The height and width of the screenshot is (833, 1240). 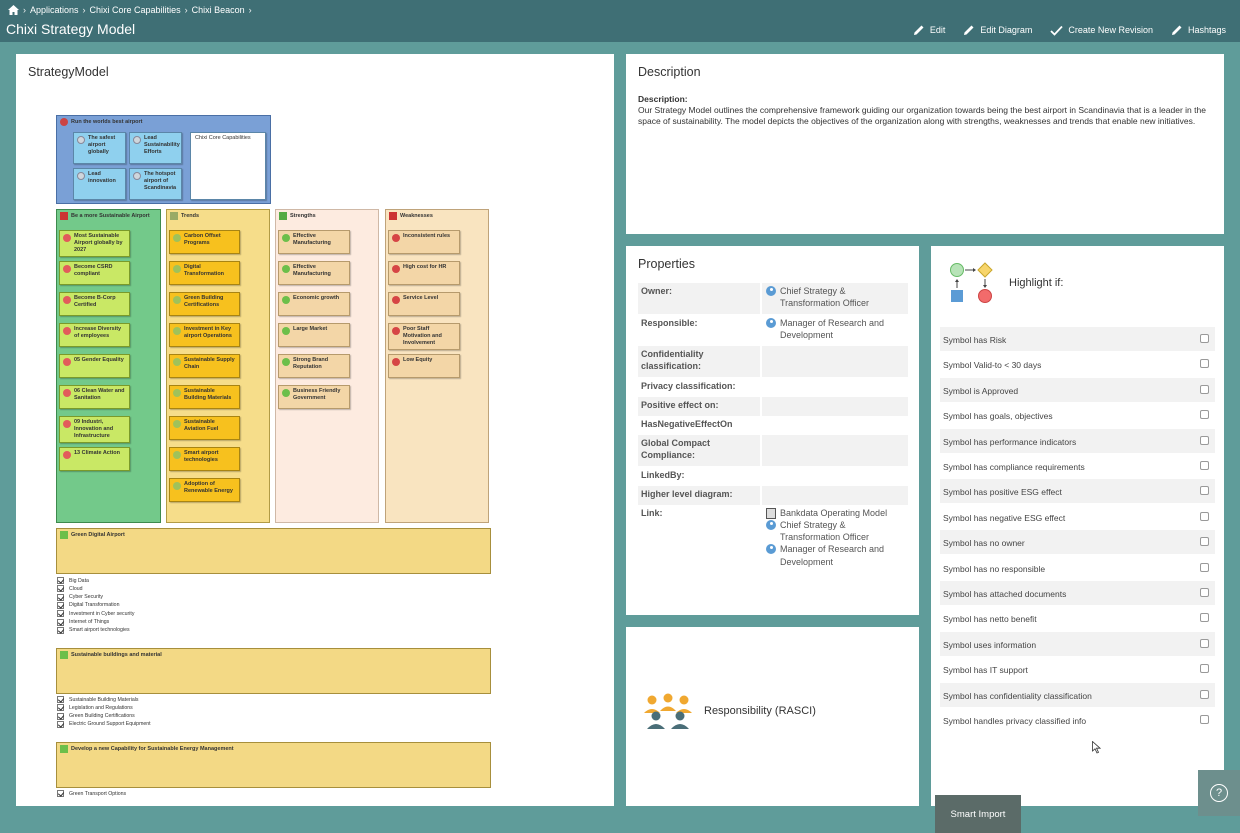 What do you see at coordinates (94, 304) in the screenshot?
I see `column-item: Become B-Corp Certified` at bounding box center [94, 304].